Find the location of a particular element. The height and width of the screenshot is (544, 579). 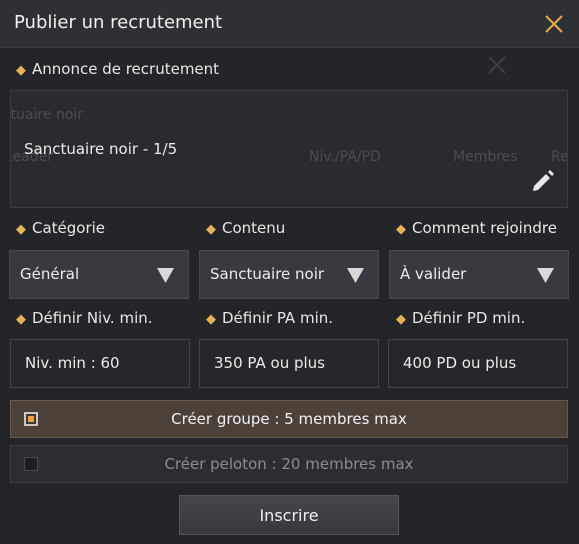

join-select: À valider is located at coordinates (479, 274).